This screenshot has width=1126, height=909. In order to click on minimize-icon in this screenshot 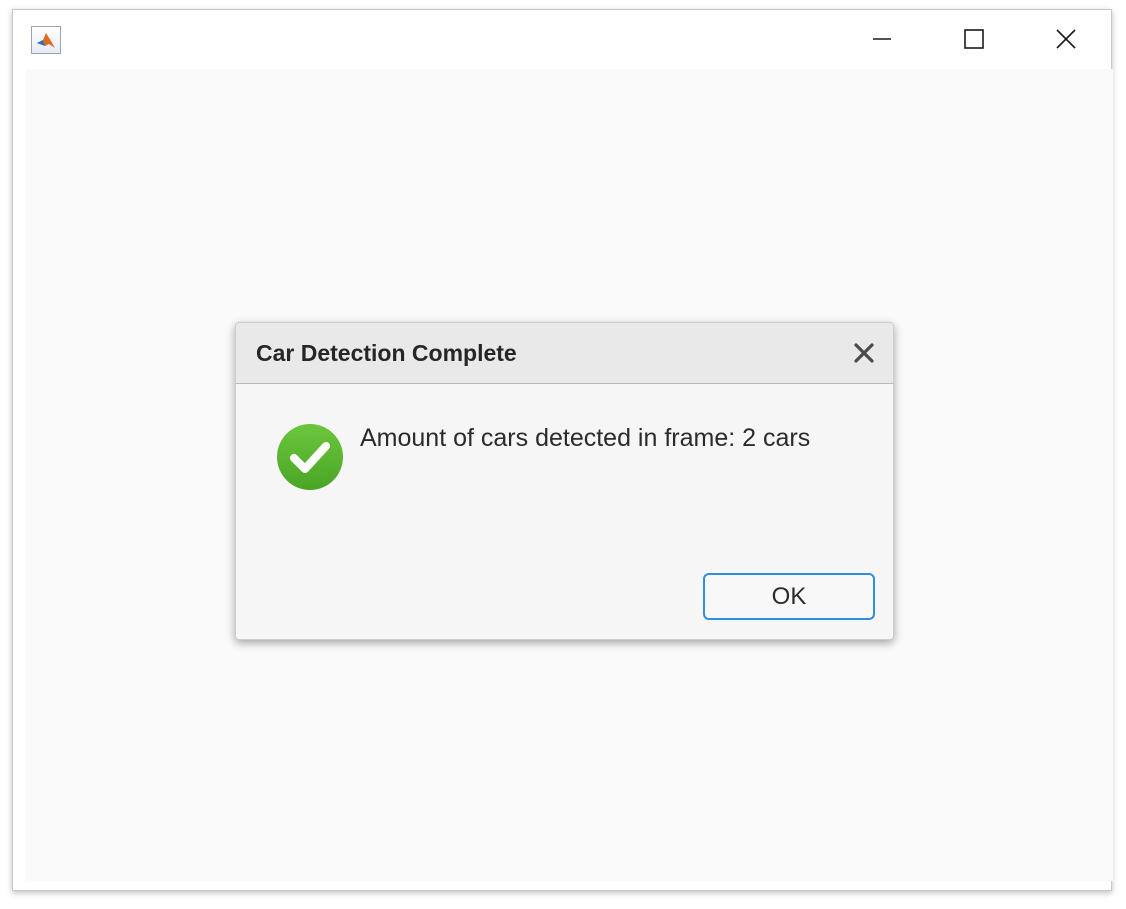, I will do `click(882, 39)`.